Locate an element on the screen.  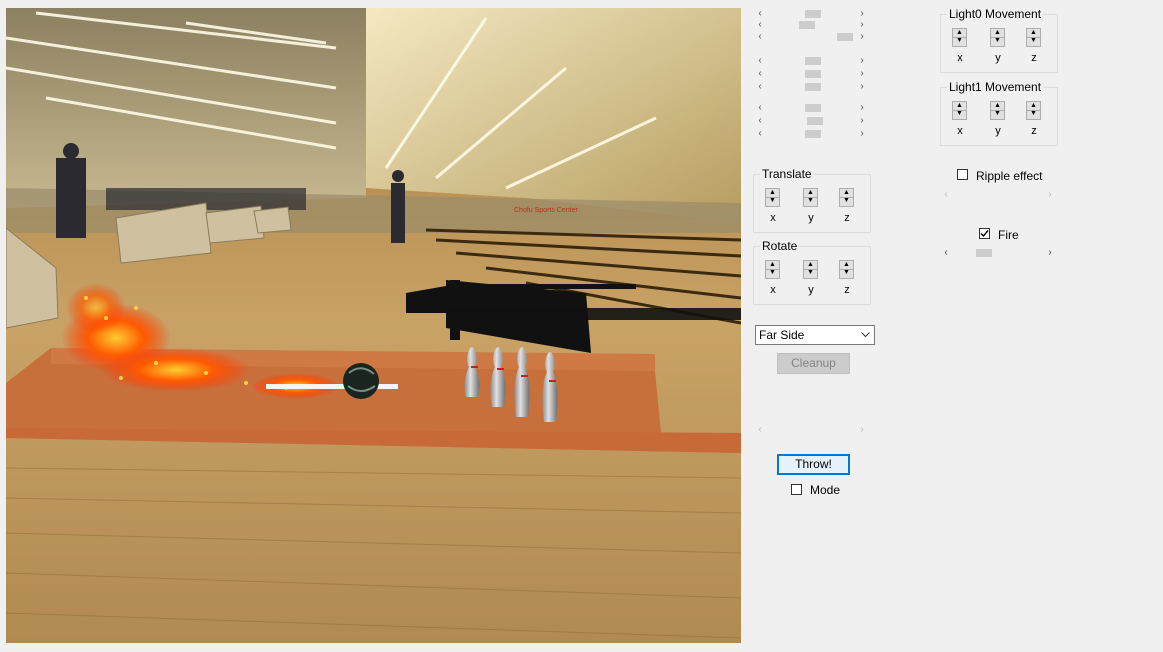
rotate-y-spinner: ▲ ▼ is located at coordinates (810, 269).